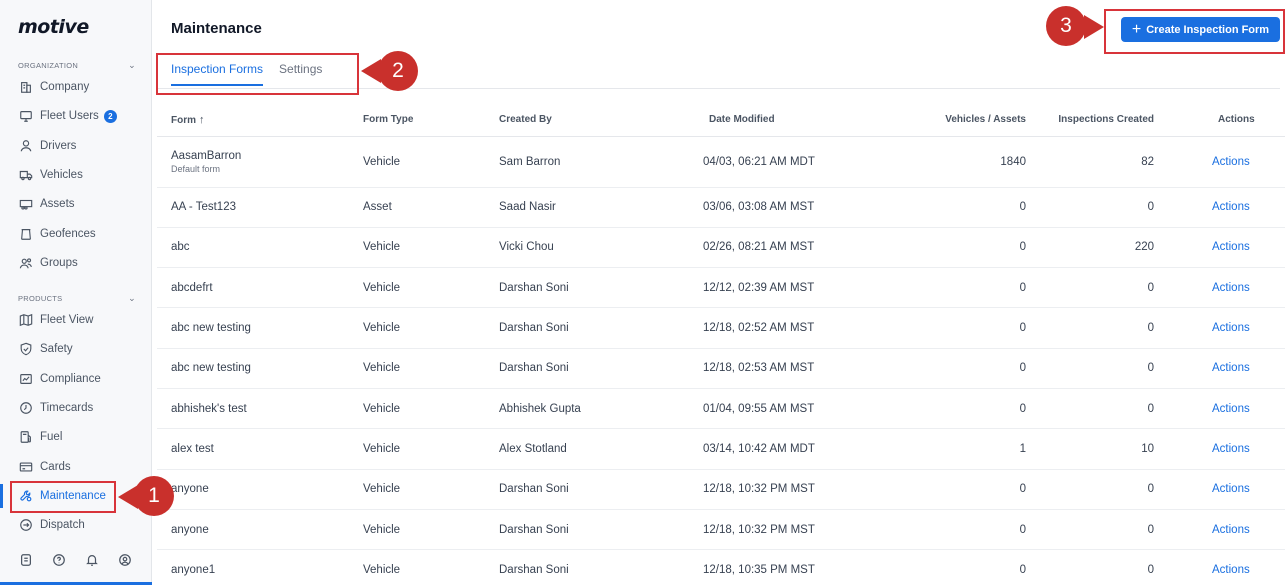  Describe the element at coordinates (26, 116) in the screenshot. I see `monitor-icon` at that location.